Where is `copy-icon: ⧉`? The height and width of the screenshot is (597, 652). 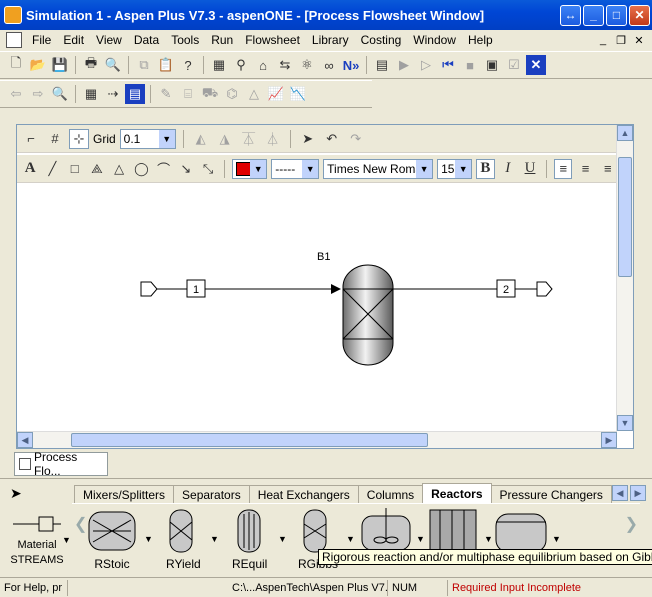
copy-icon: ⧉ is located at coordinates (144, 65).